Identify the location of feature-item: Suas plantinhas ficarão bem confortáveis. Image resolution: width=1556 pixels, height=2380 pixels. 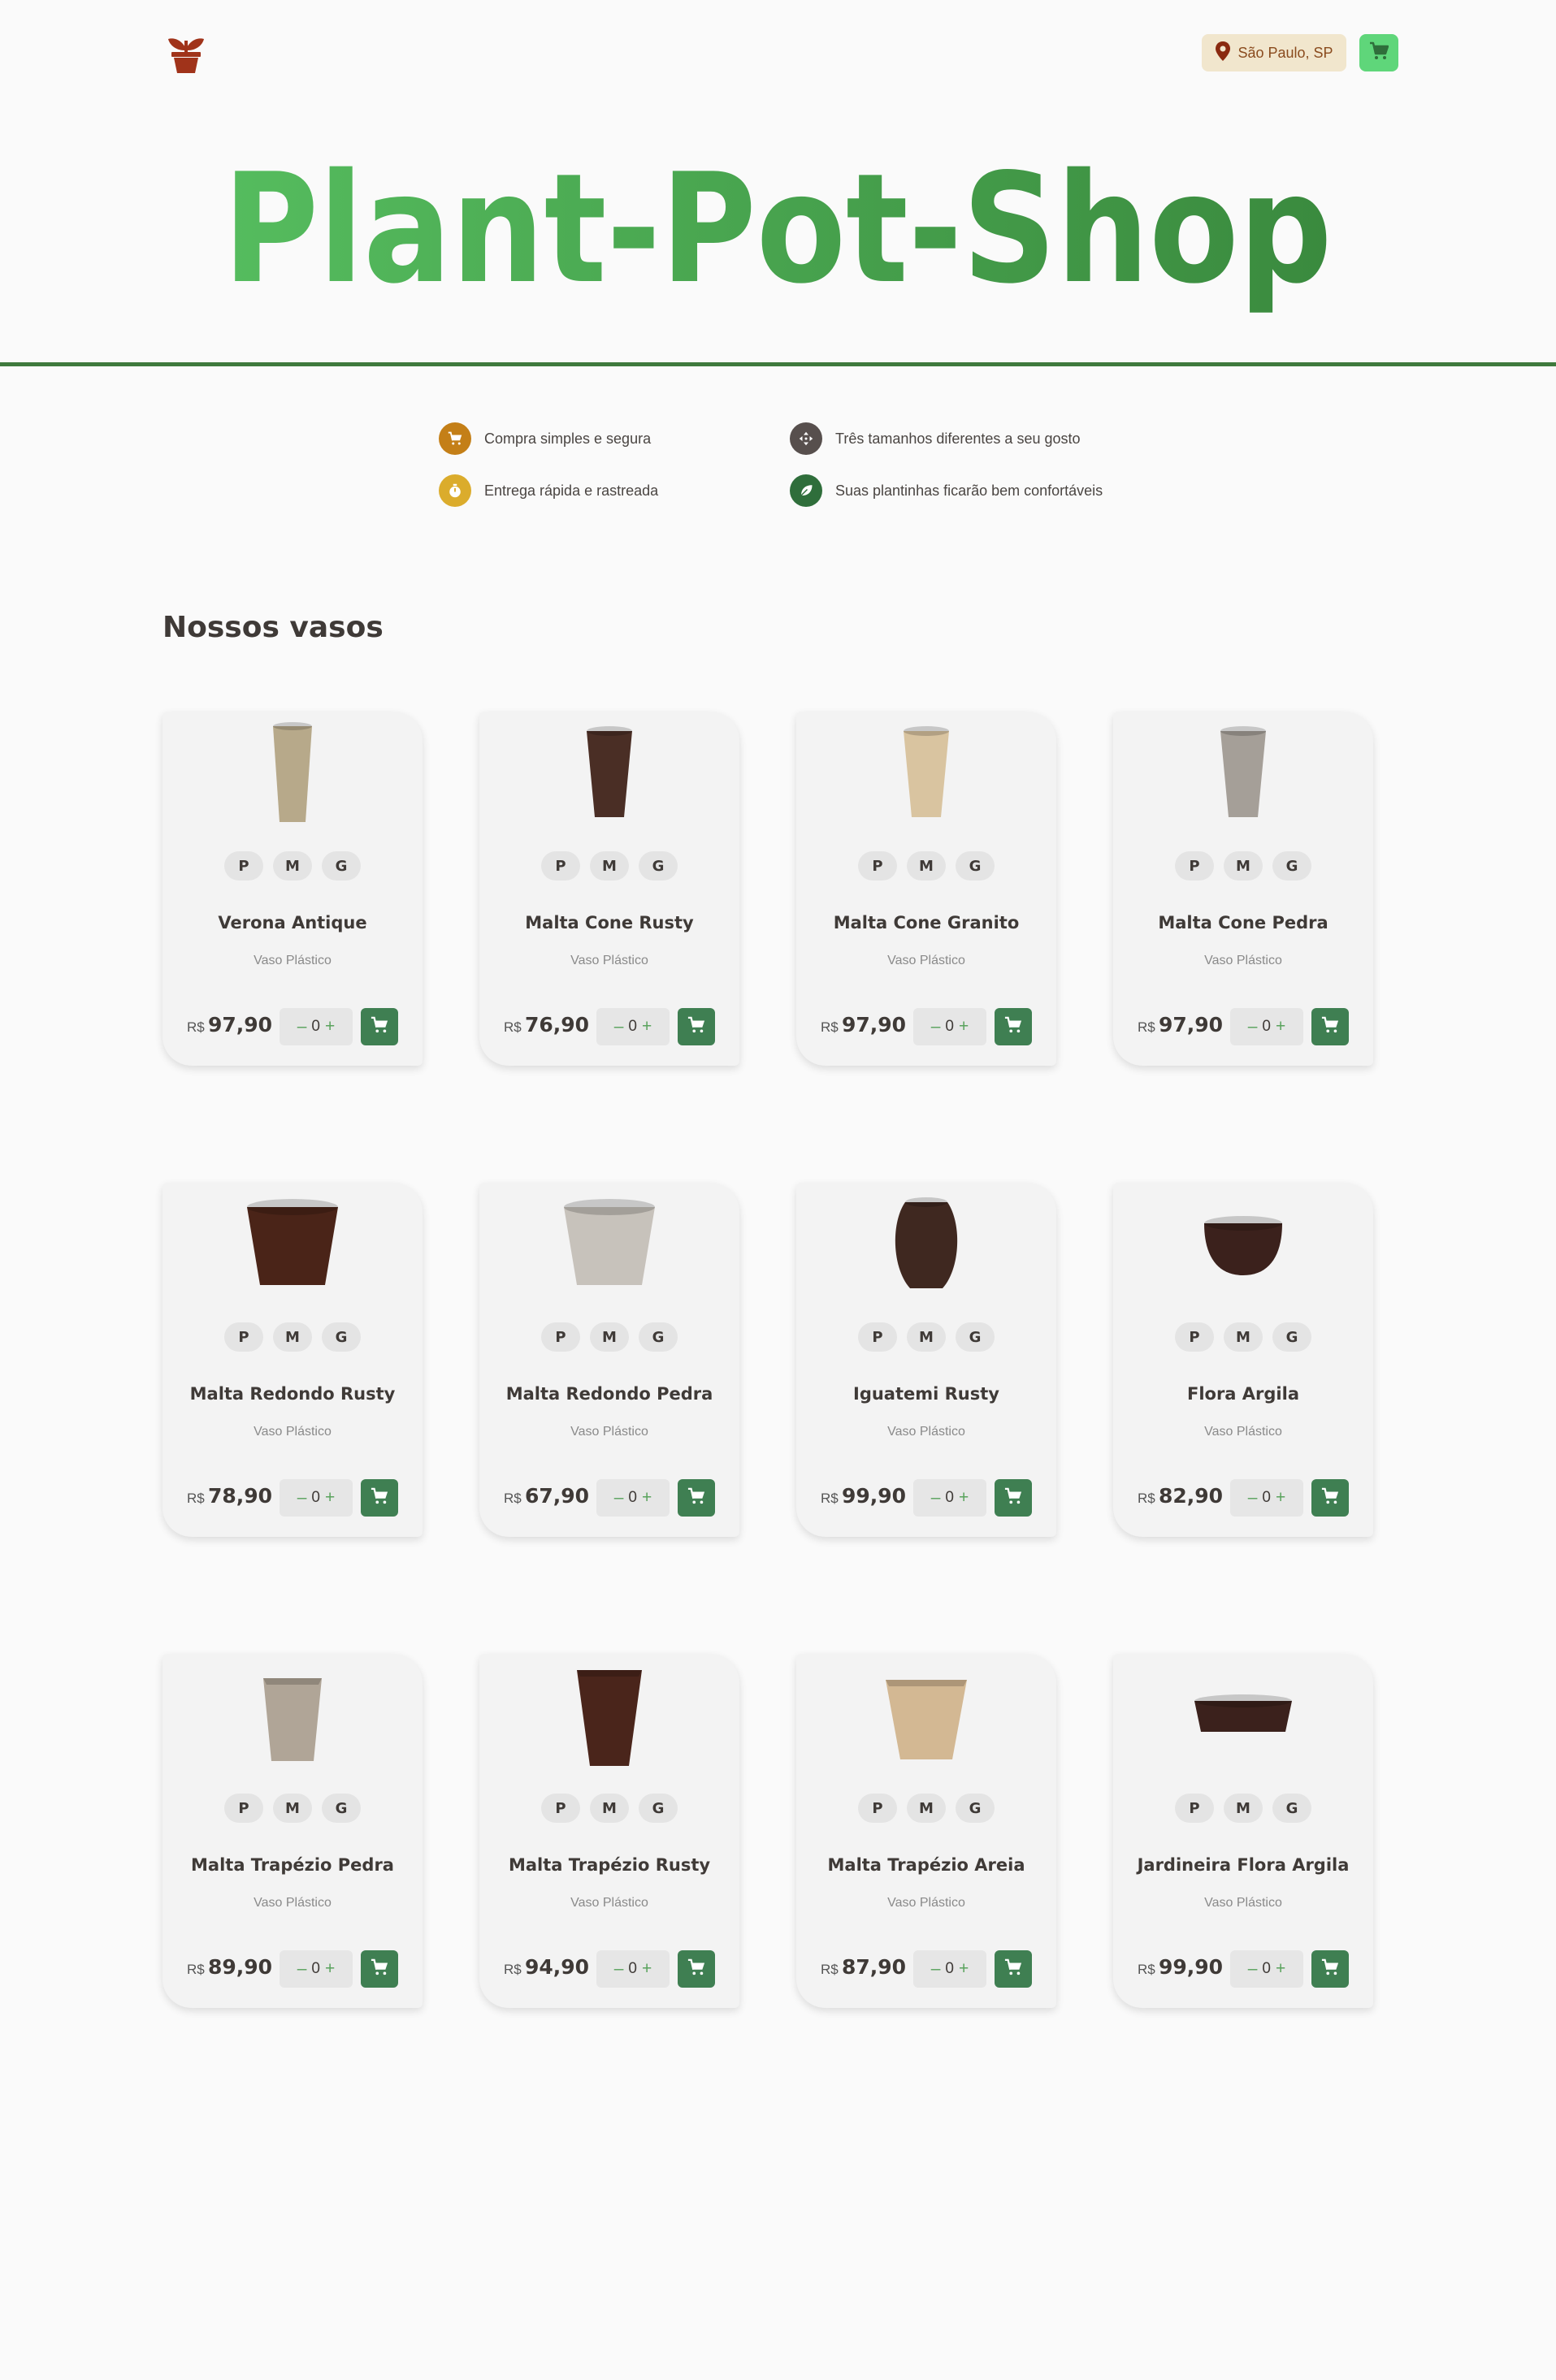
(946, 491).